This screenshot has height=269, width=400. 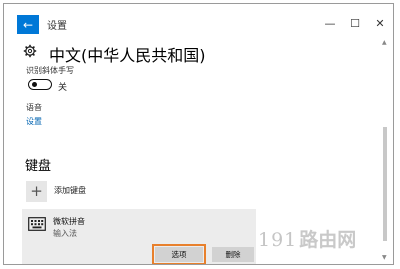 I want to click on plus-icon: +, so click(x=36, y=191).